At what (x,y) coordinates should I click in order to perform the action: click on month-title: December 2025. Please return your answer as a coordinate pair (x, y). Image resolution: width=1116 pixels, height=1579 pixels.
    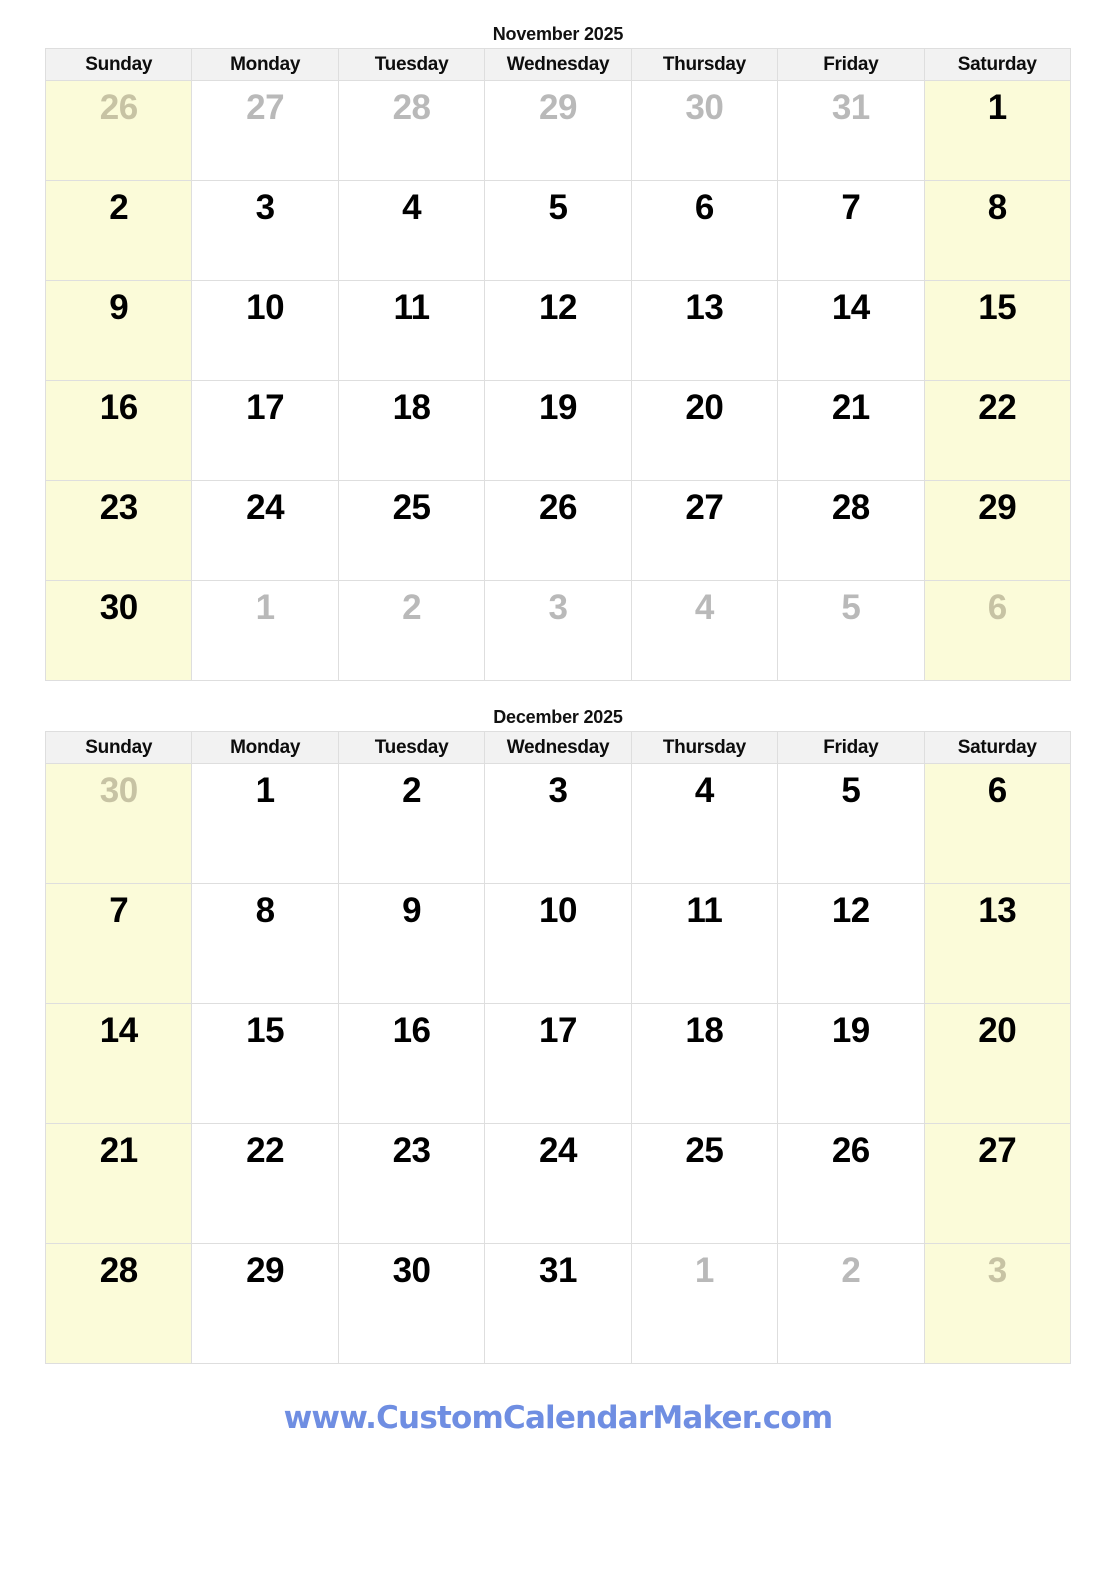
    Looking at the image, I should click on (558, 717).